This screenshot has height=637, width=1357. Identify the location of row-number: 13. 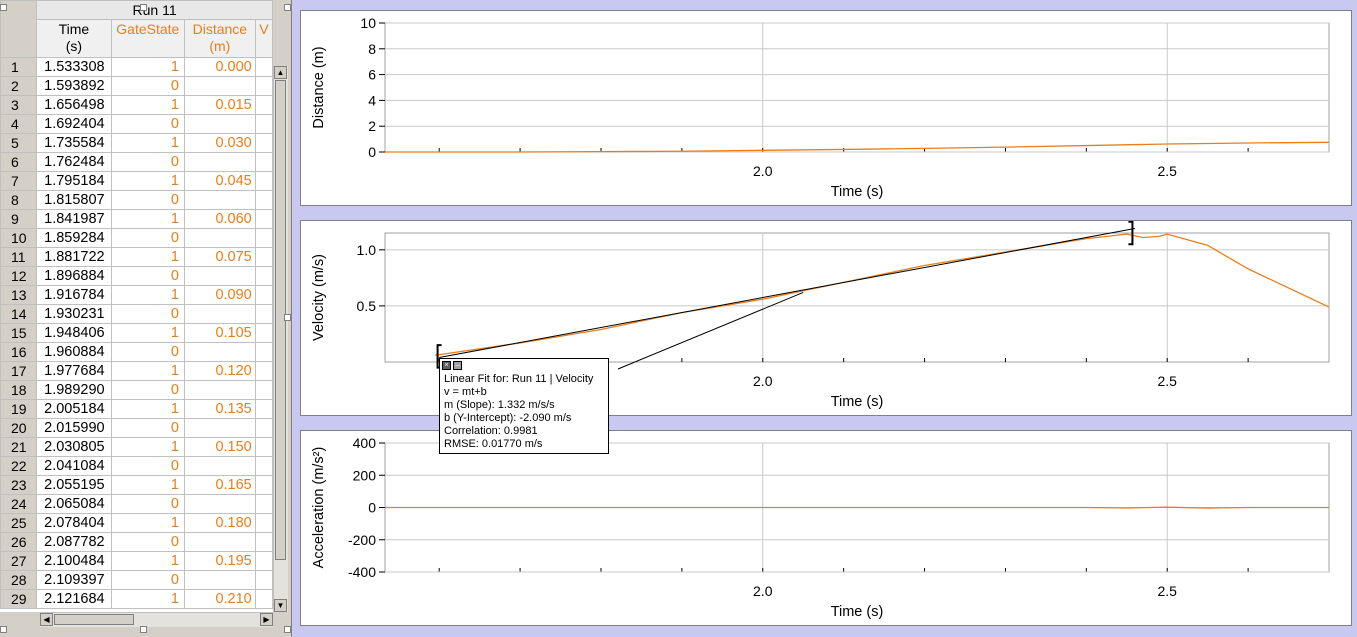
(19, 295).